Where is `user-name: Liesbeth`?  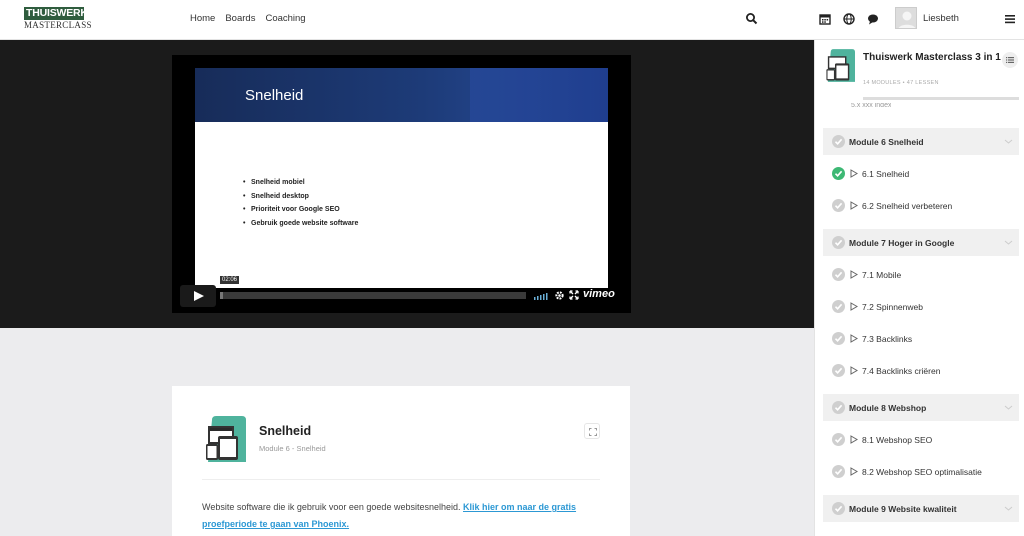
user-name: Liesbeth is located at coordinates (941, 18).